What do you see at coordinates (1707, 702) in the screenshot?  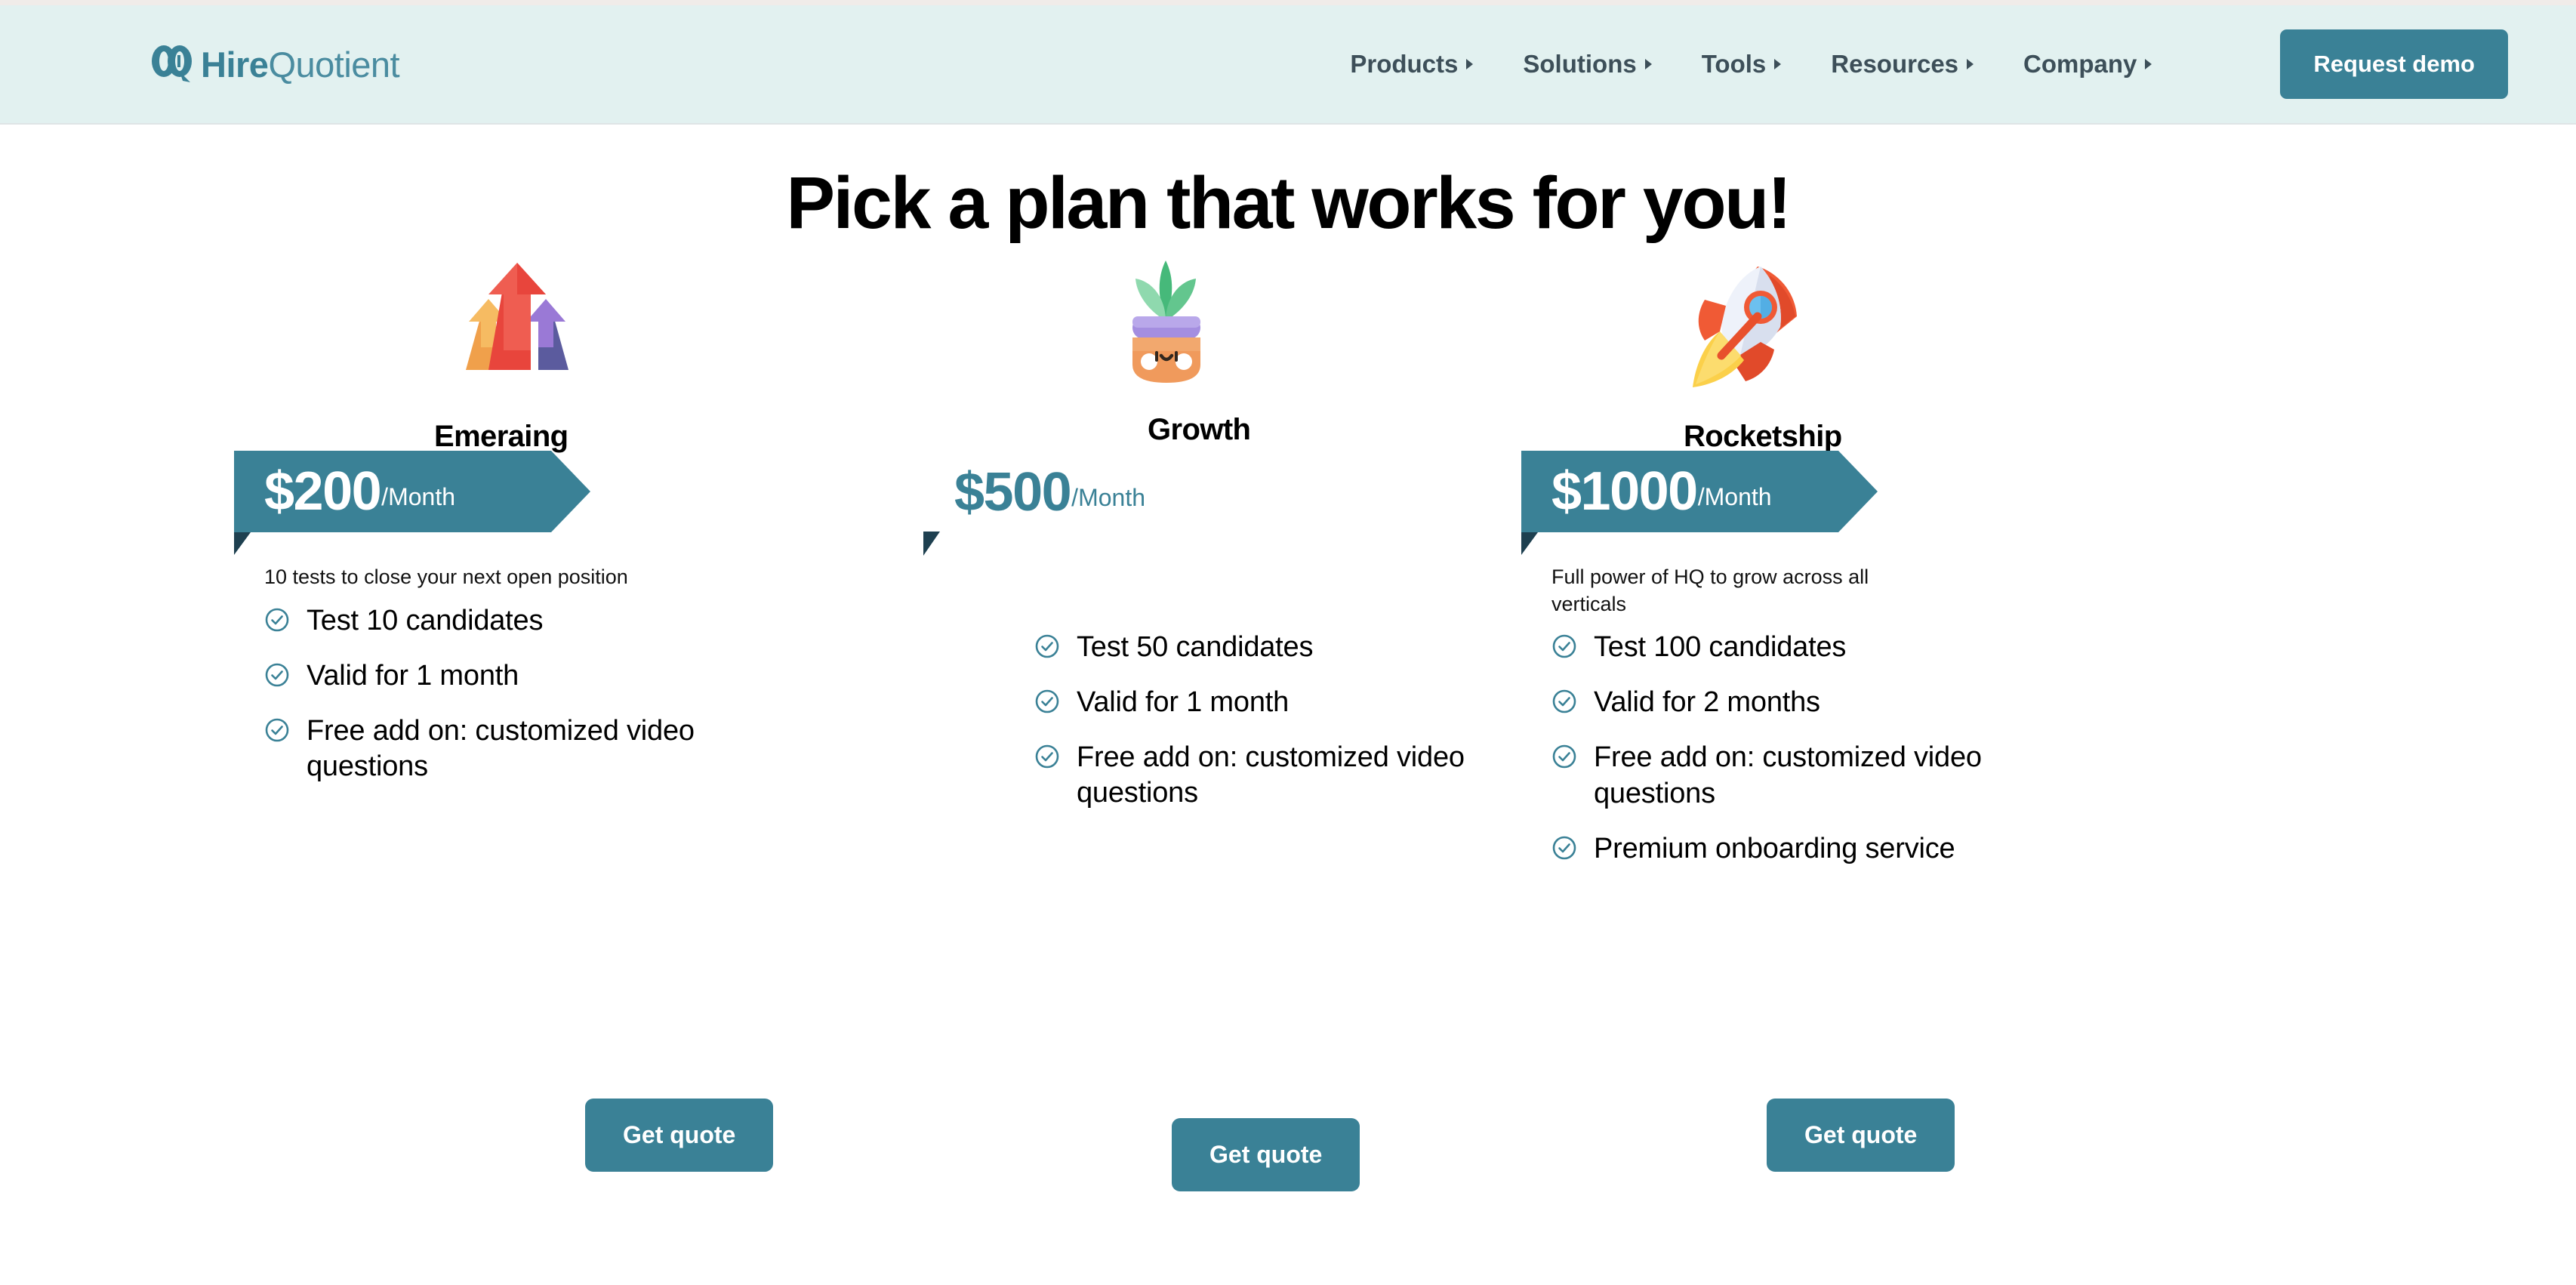 I see `feature-text: Valid for 2 months` at bounding box center [1707, 702].